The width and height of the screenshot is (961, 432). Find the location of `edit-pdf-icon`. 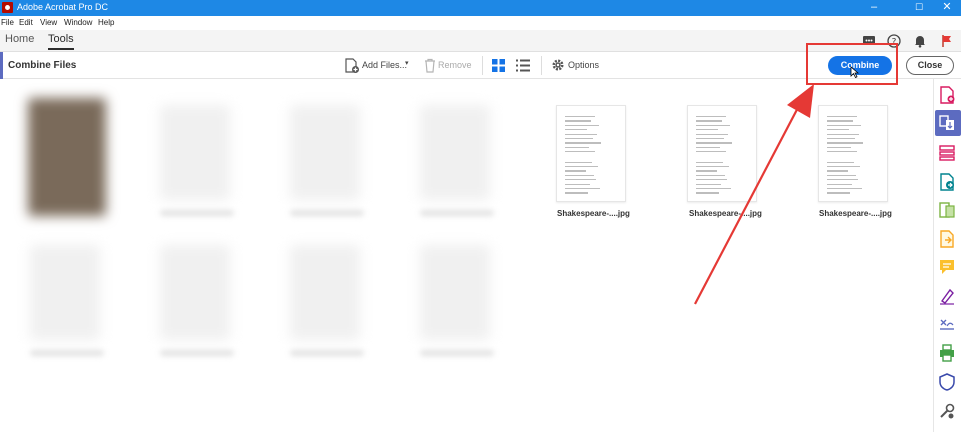

edit-pdf-icon is located at coordinates (947, 210).